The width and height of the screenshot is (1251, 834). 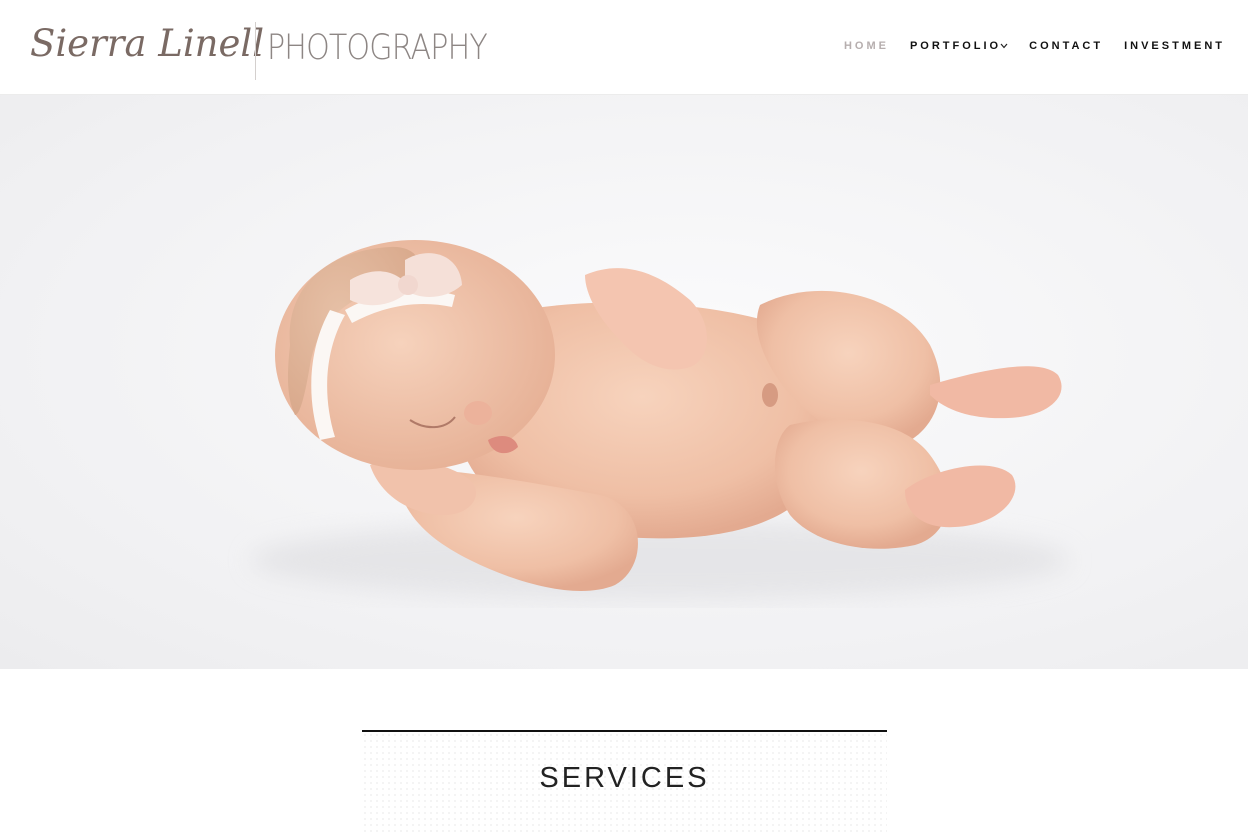 I want to click on services-title: SERVICES, so click(x=624, y=778).